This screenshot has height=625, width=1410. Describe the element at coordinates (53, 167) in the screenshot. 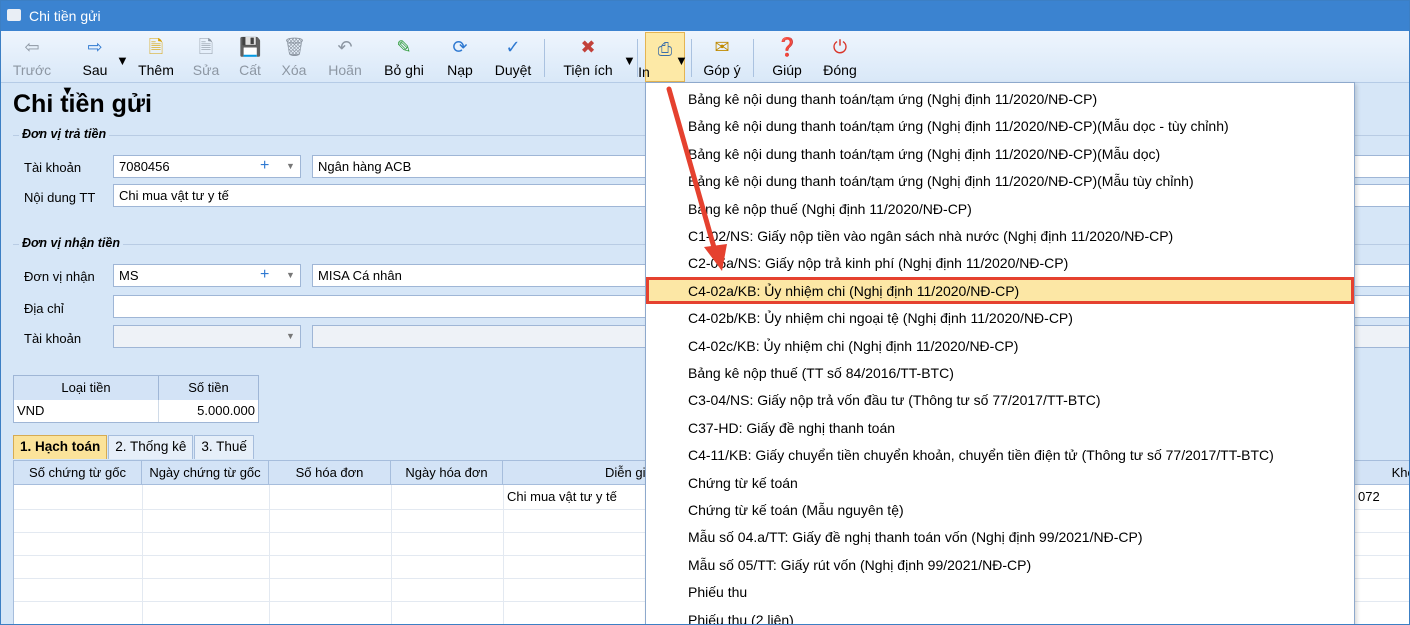

I see `payer-account-label: Tài khoản` at that location.